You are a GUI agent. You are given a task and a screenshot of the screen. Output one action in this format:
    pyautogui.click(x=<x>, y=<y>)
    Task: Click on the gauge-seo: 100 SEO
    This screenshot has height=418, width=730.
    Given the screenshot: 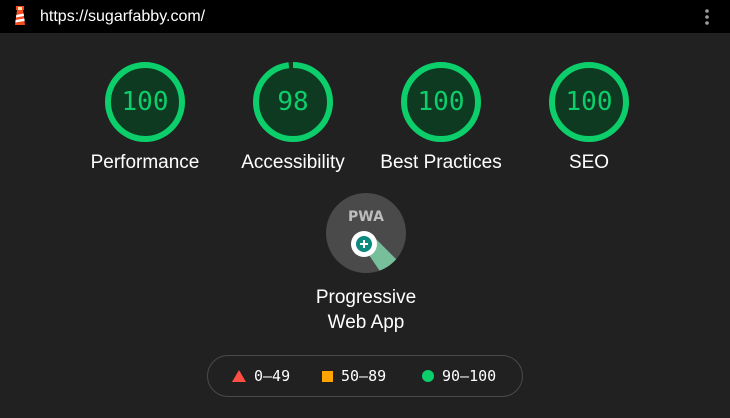 What is the action you would take?
    pyautogui.click(x=589, y=121)
    